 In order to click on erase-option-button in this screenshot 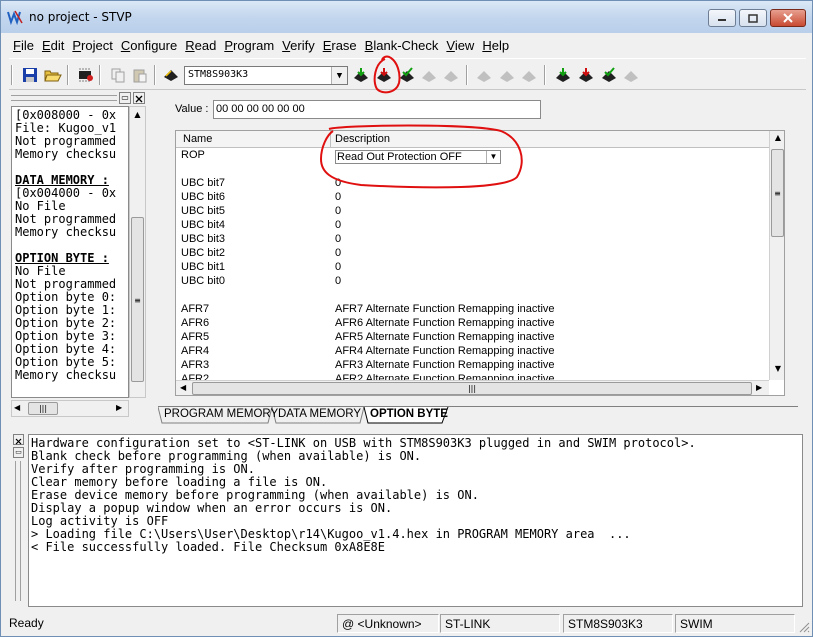, I will do `click(631, 75)`.